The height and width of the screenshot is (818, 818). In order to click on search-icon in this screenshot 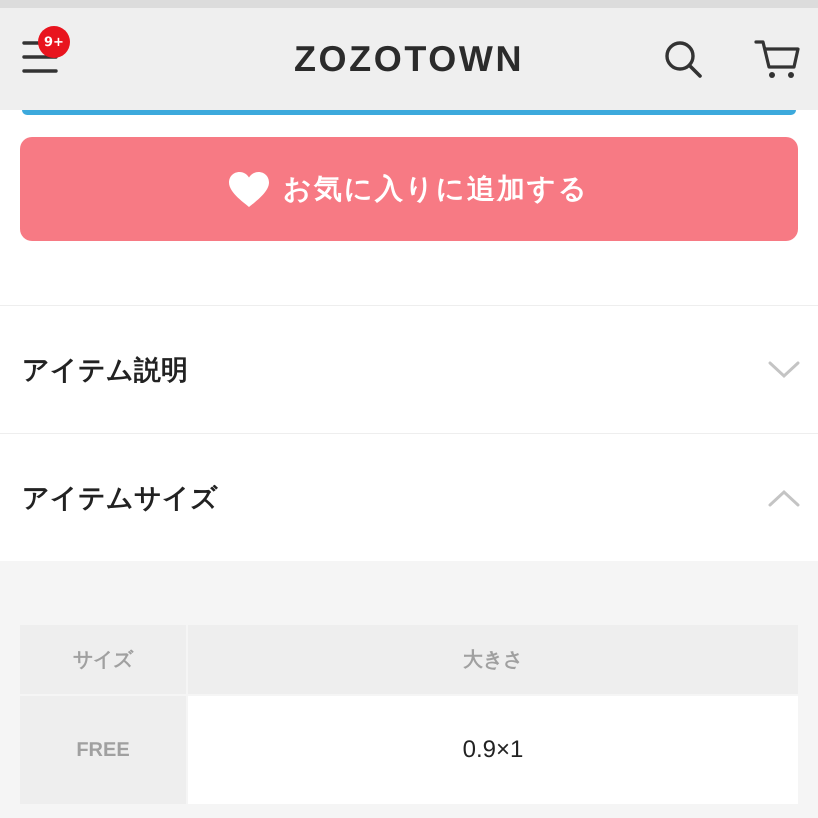, I will do `click(683, 59)`.